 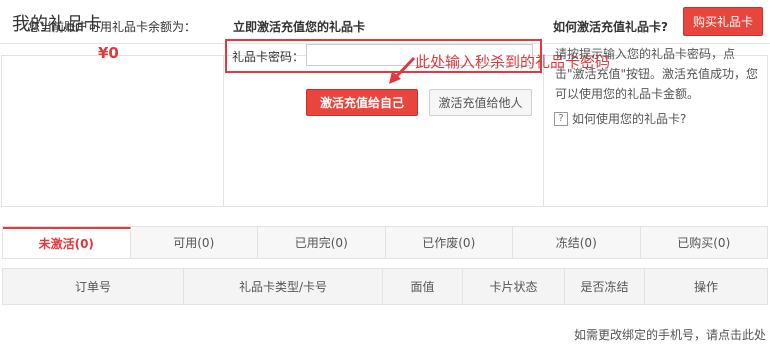 What do you see at coordinates (670, 334) in the screenshot?
I see `change-phone-link: 如需更改绑定的手机号，请点击此处` at bounding box center [670, 334].